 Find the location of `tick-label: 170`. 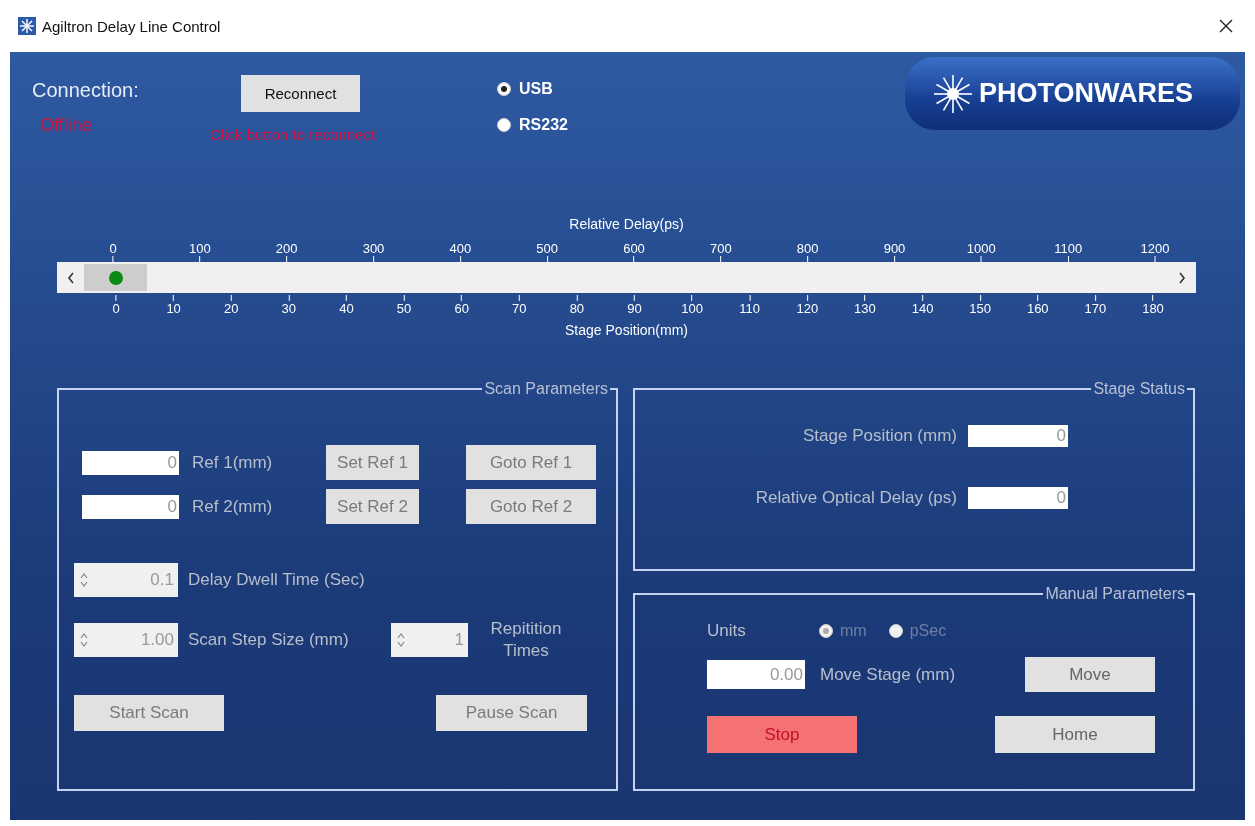

tick-label: 170 is located at coordinates (1095, 308).